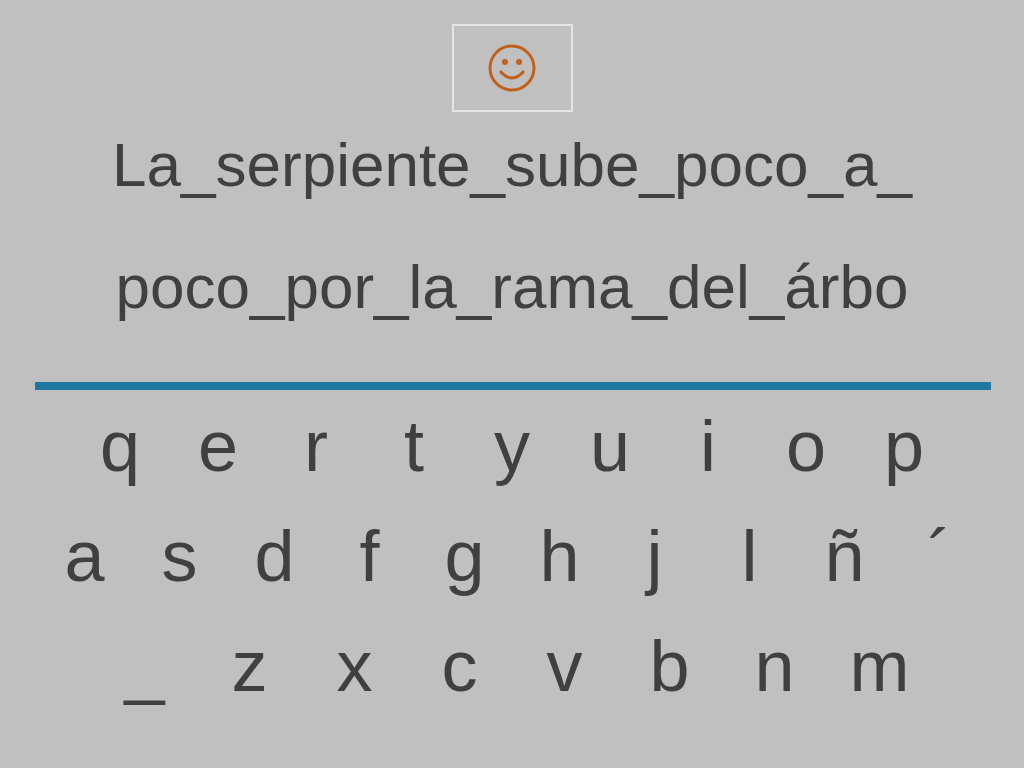  Describe the element at coordinates (316, 446) in the screenshot. I see `letter-key: r` at that location.